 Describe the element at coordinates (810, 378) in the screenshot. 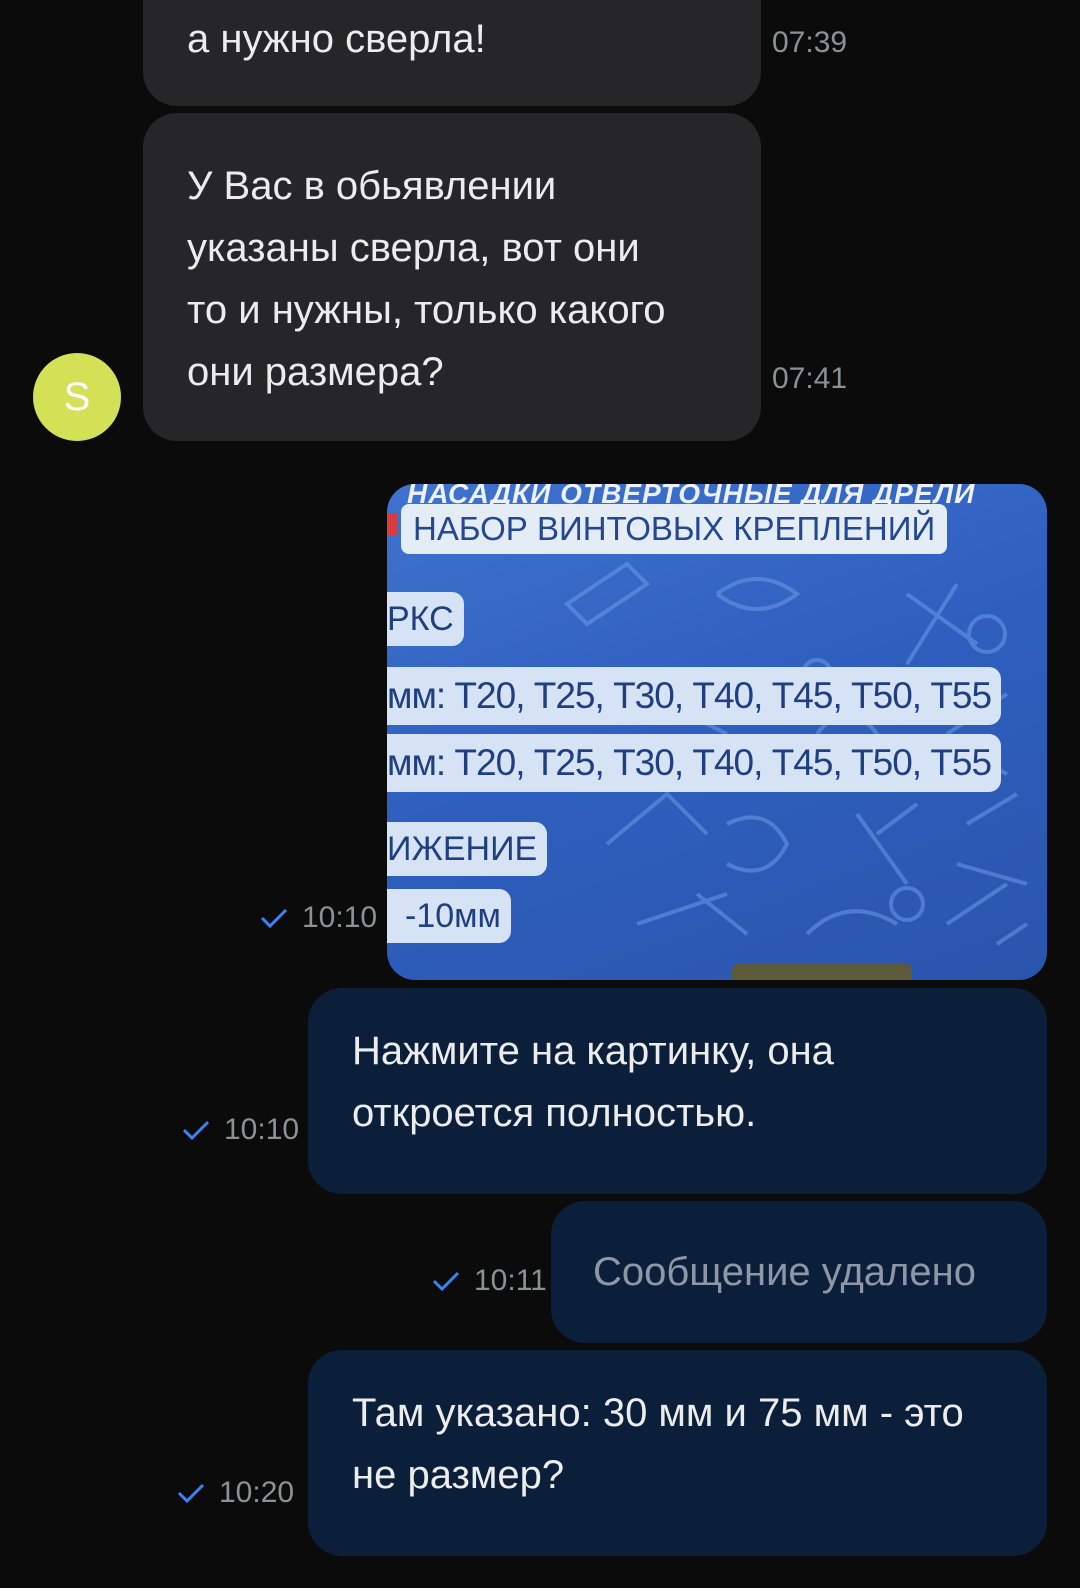

I see `message-time: 07:41` at that location.